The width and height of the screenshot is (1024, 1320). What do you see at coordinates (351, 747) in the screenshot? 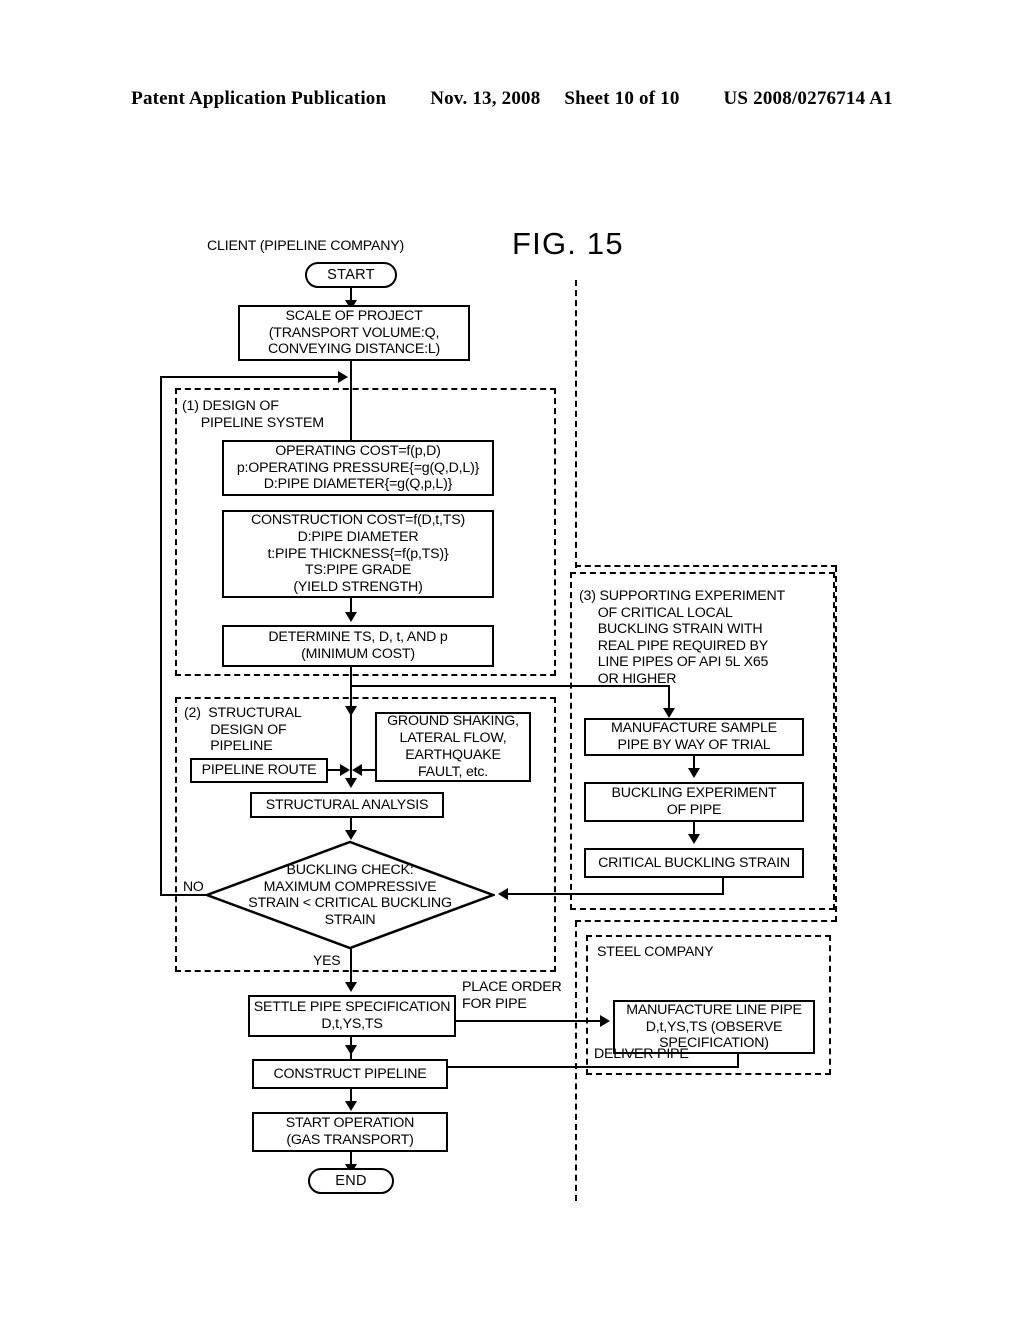
I see `connector-junction-to-analysis` at bounding box center [351, 747].